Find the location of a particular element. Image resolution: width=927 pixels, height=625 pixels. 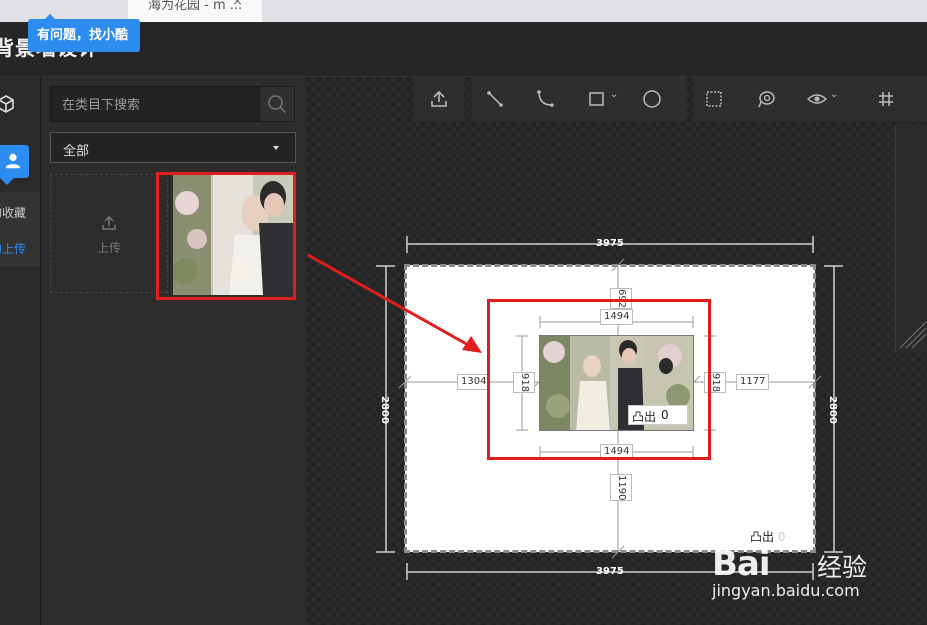

panel-resize-grip-icon is located at coordinates (913, 335).